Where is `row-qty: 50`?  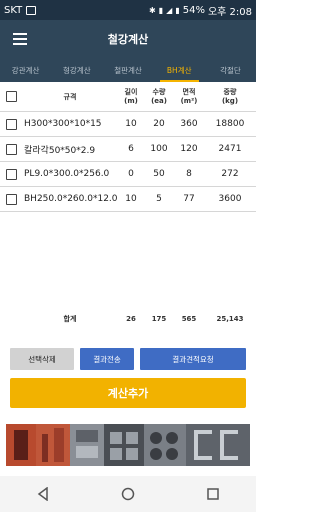 row-qty: 50 is located at coordinates (159, 174).